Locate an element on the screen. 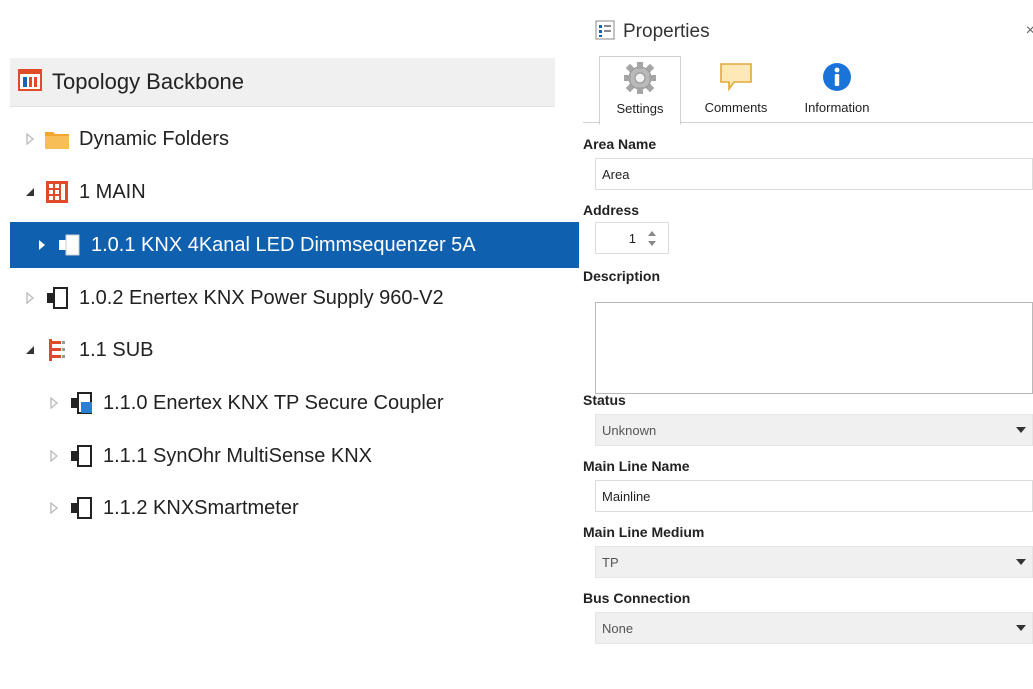 Image resolution: width=1033 pixels, height=689 pixels. area-name-input: Area is located at coordinates (814, 174).